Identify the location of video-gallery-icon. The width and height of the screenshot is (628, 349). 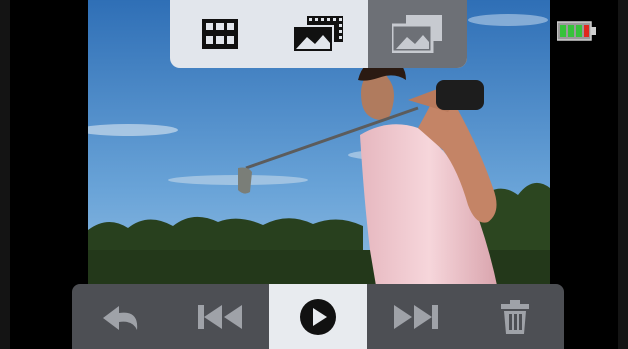
(317, 34).